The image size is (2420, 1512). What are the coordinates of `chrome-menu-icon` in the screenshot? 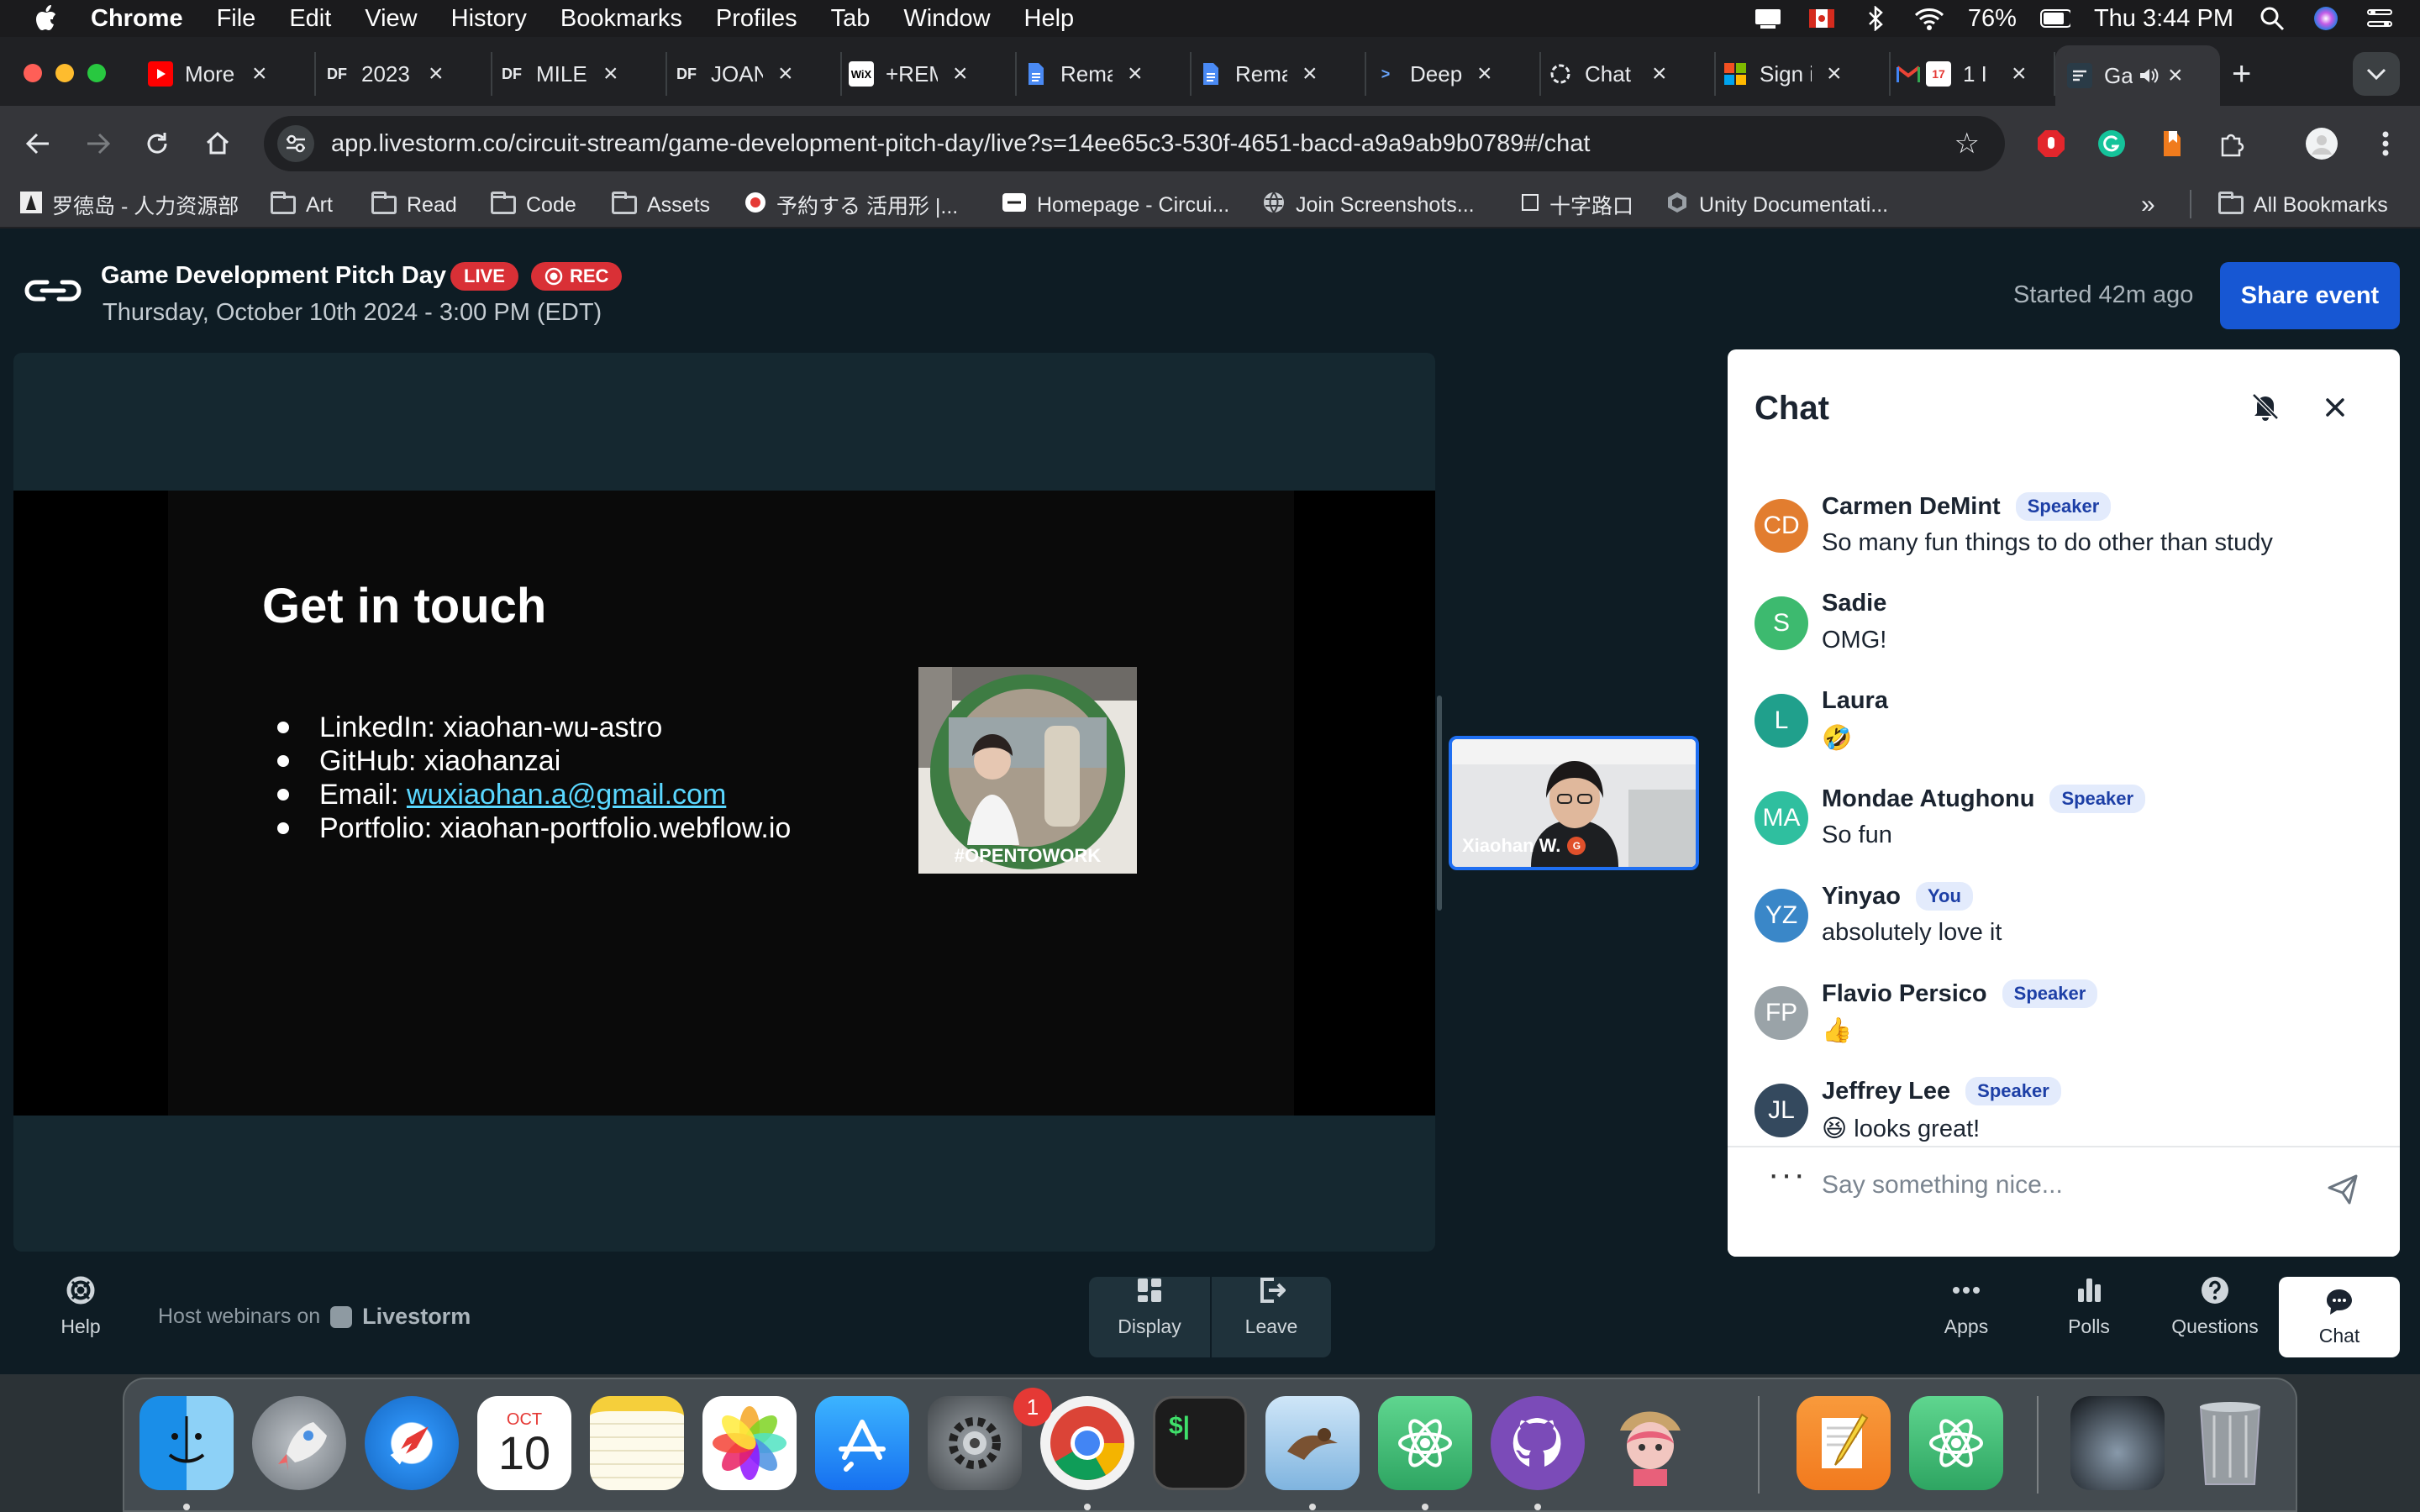 It's located at (2386, 143).